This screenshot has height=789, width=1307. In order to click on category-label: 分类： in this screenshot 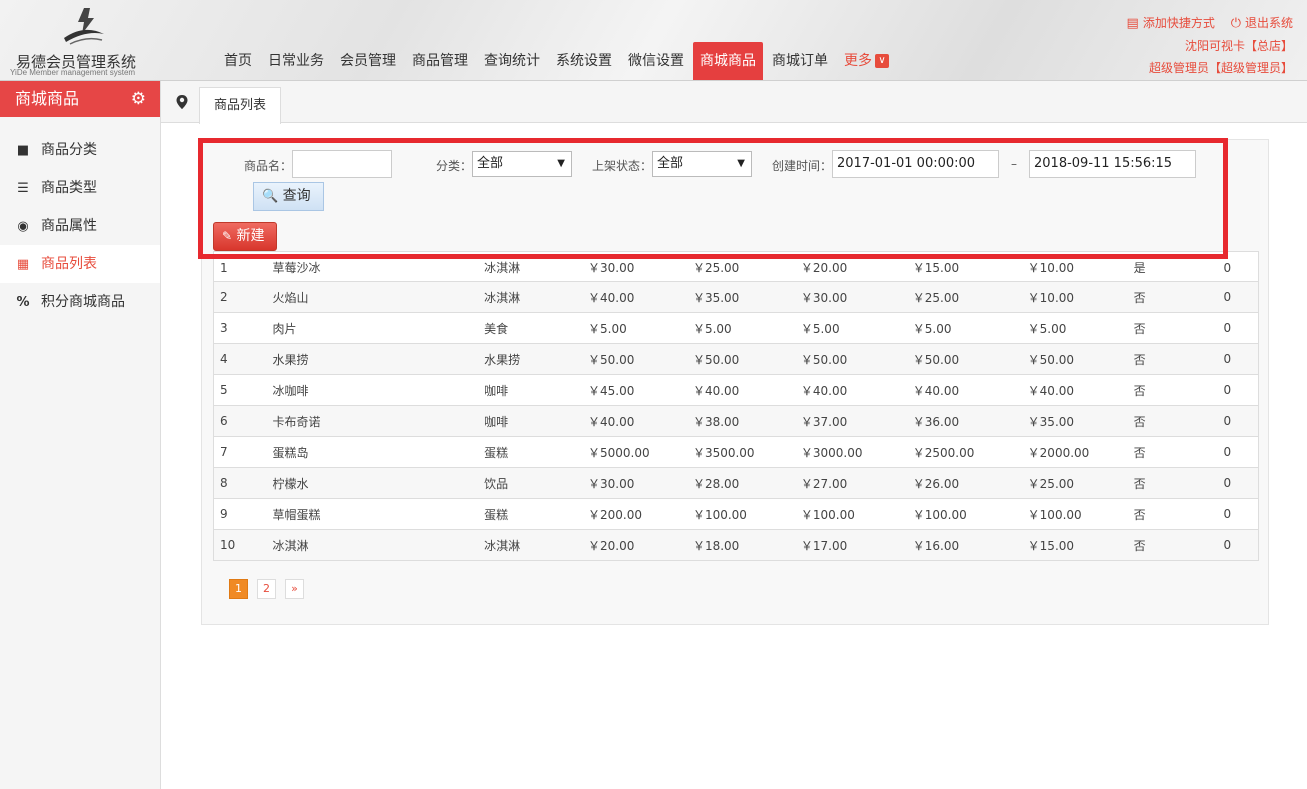, I will do `click(454, 166)`.